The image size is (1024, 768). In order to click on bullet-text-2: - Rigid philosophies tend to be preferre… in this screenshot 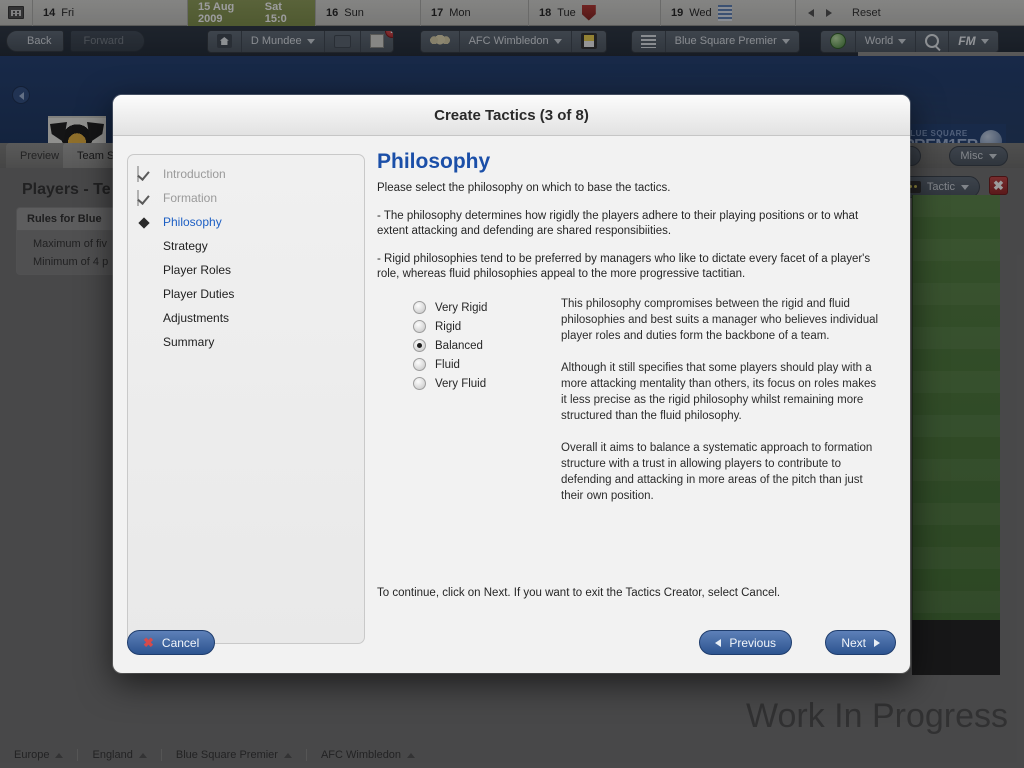, I will do `click(624, 266)`.